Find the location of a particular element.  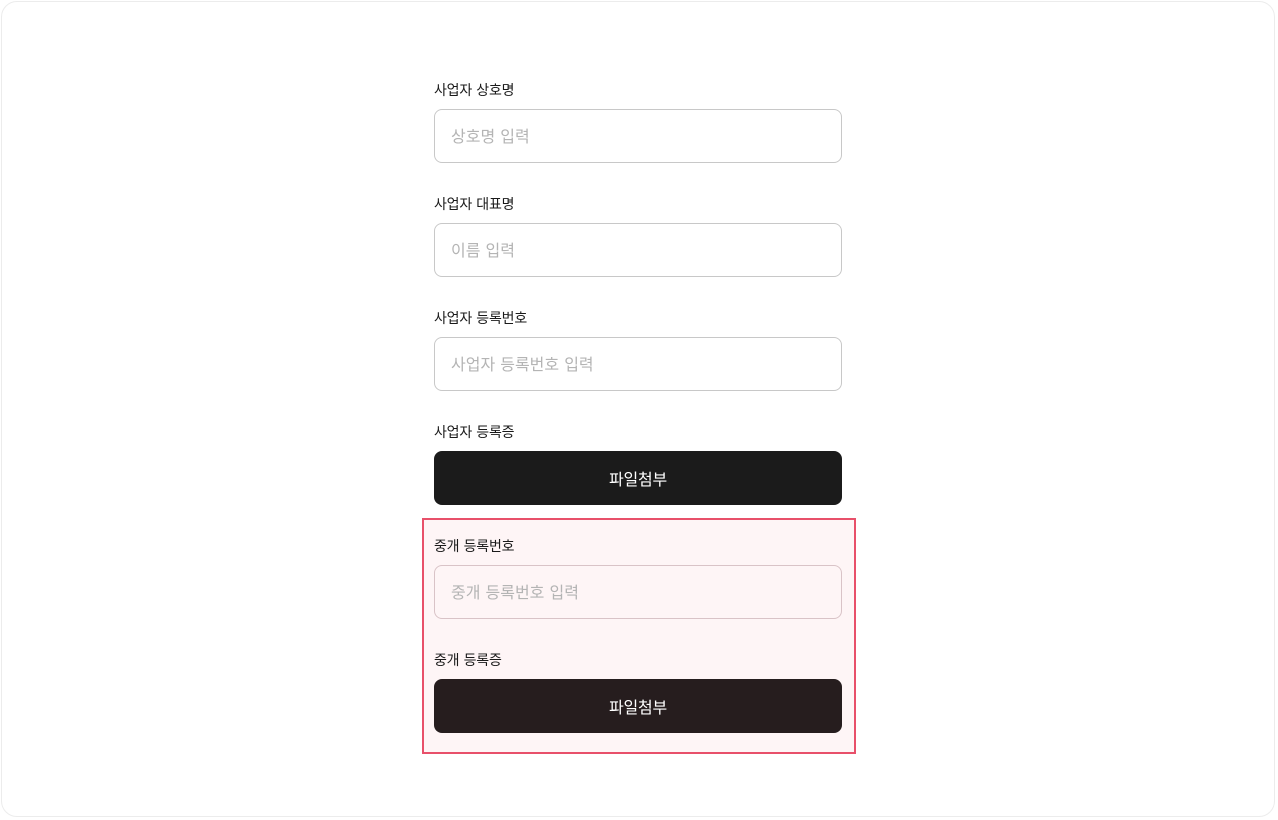

broker-certificate-field: 중개 등록증 파일첨부 is located at coordinates (638, 692).